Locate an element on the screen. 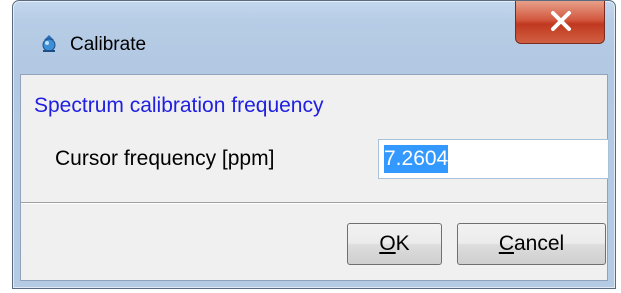 The height and width of the screenshot is (293, 621). app-icon is located at coordinates (49, 44).